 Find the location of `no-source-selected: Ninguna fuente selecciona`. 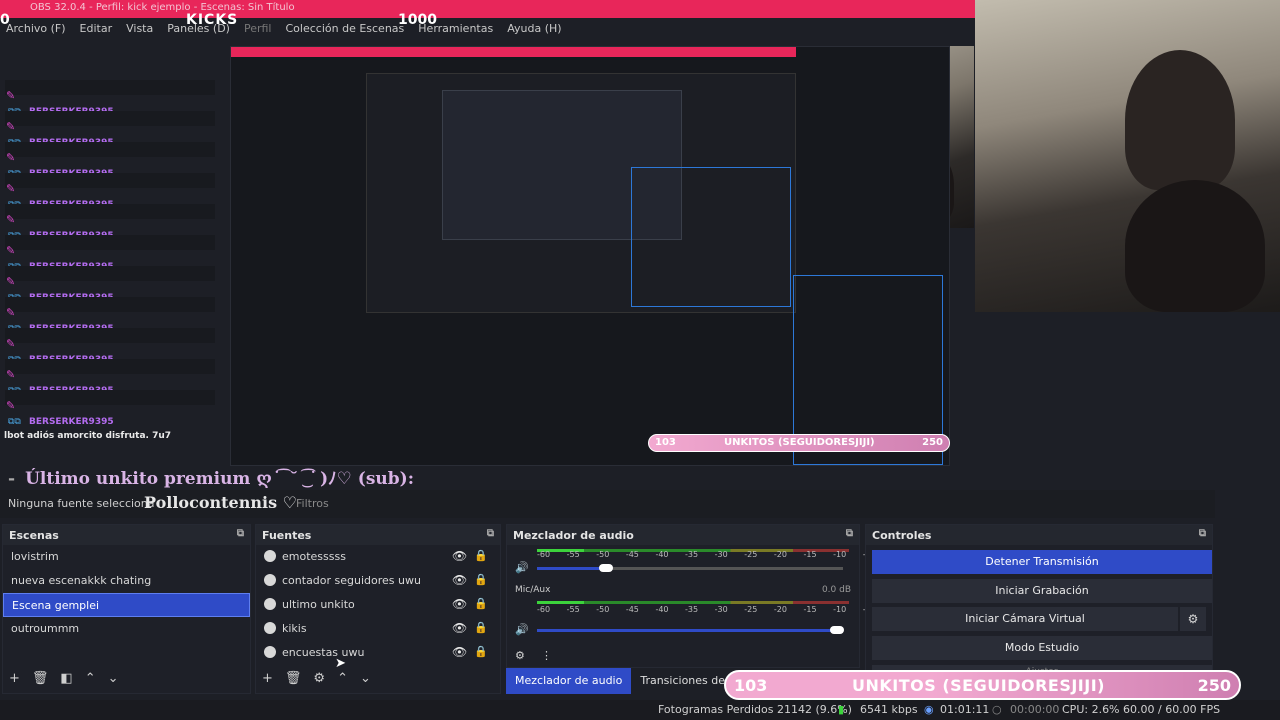

no-source-selected: Ninguna fuente selecciona is located at coordinates (81, 503).